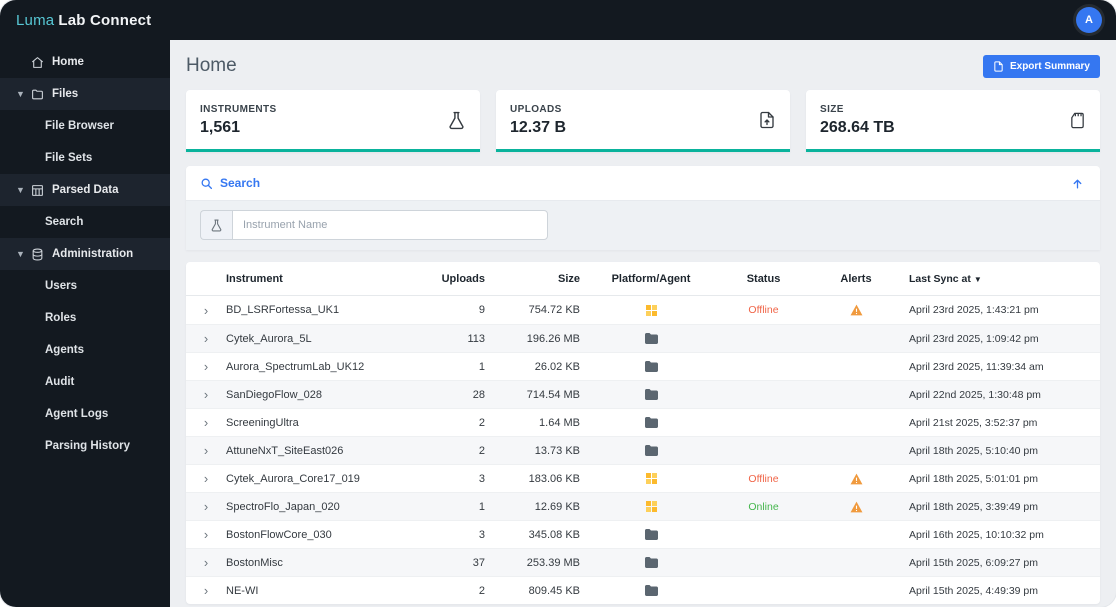 The height and width of the screenshot is (607, 1116). What do you see at coordinates (283, 310) in the screenshot?
I see `instrument-name: BD_LSRFortessa_UK1` at bounding box center [283, 310].